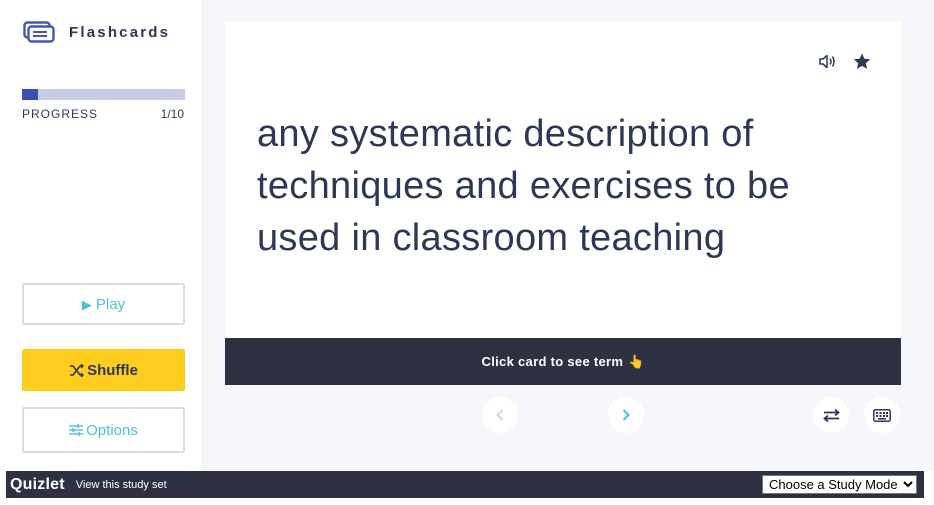 The height and width of the screenshot is (505, 934). What do you see at coordinates (110, 304) in the screenshot?
I see `play-label: Play` at bounding box center [110, 304].